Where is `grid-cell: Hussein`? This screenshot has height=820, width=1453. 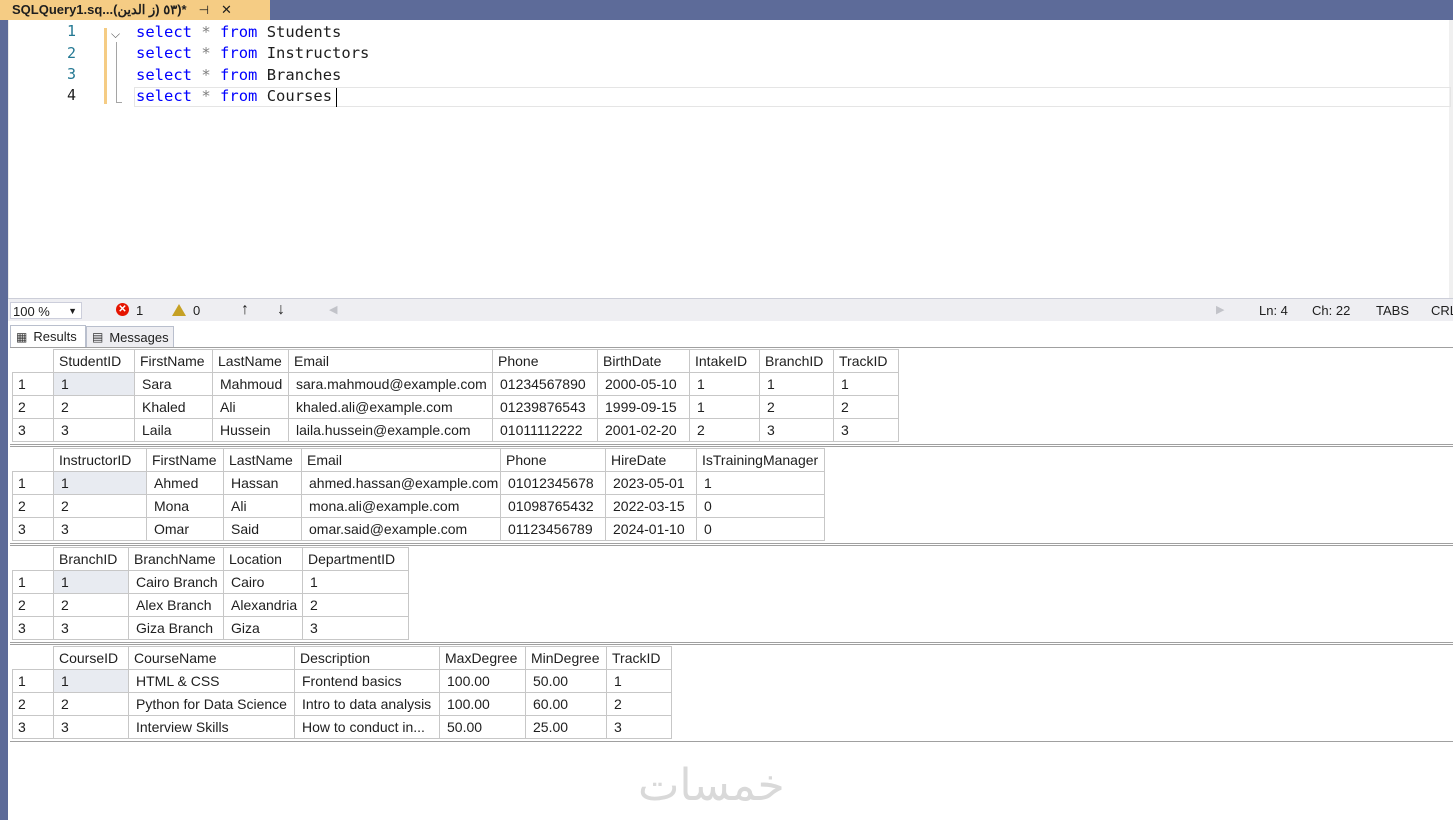 grid-cell: Hussein is located at coordinates (250, 430).